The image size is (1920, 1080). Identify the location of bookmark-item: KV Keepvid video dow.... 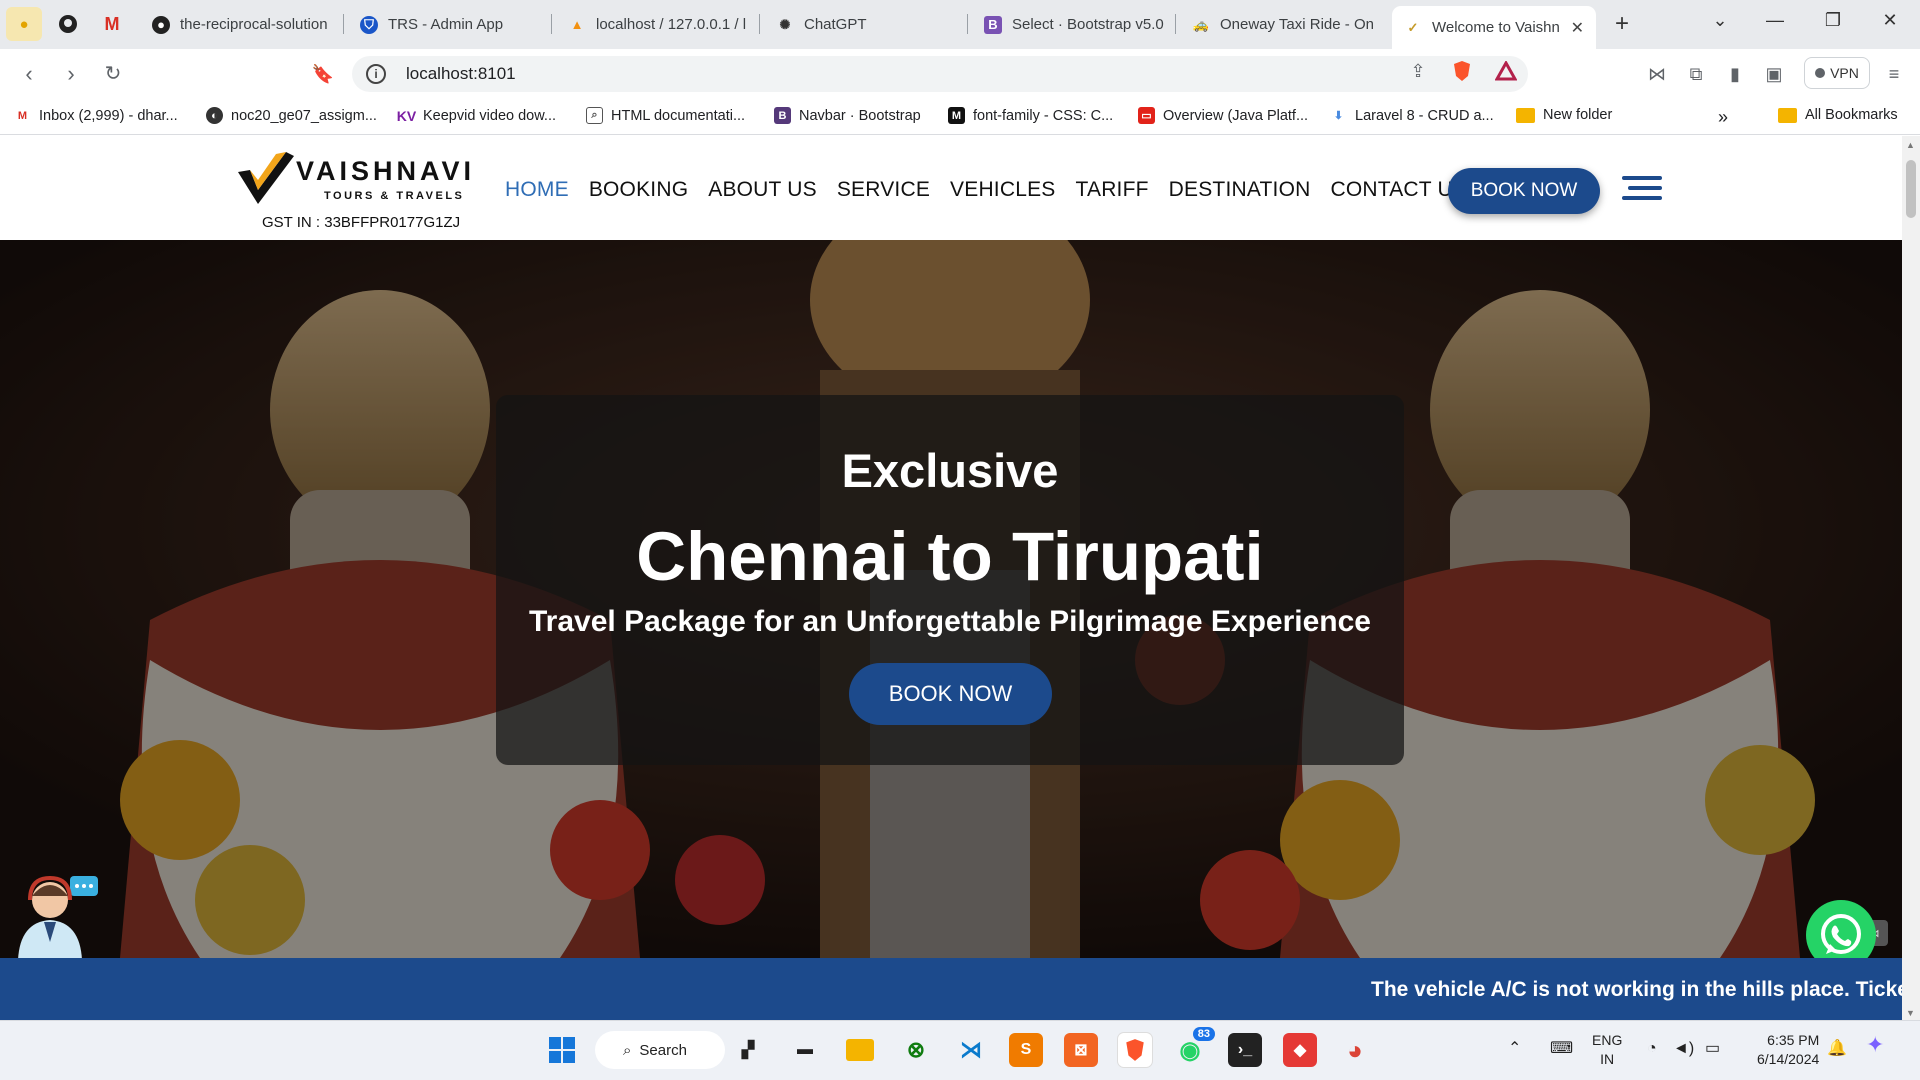
(476, 115).